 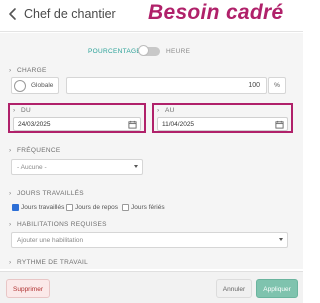 I want to click on section-du: › DU, so click(x=22, y=110).